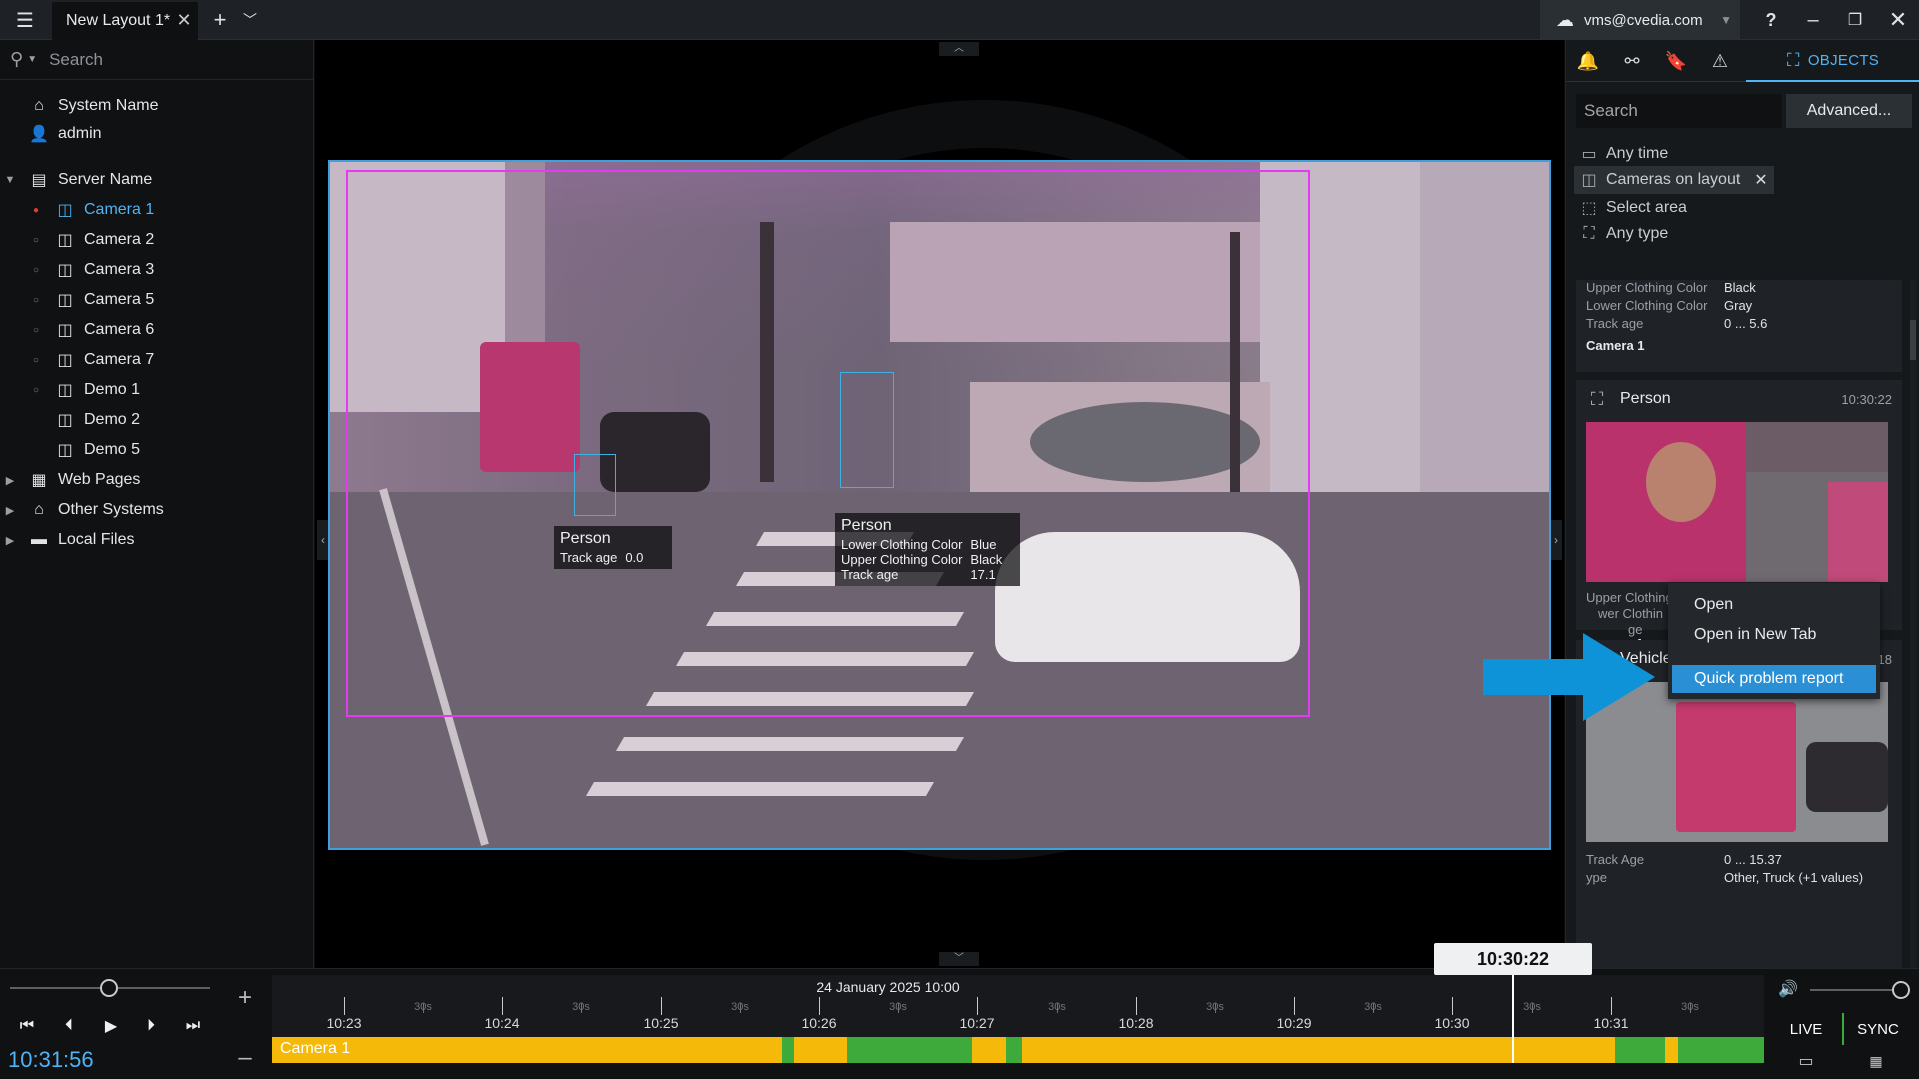 The width and height of the screenshot is (1919, 1079). Describe the element at coordinates (1806, 1061) in the screenshot. I see `timeline-thumbnails-icon: ▭` at that location.